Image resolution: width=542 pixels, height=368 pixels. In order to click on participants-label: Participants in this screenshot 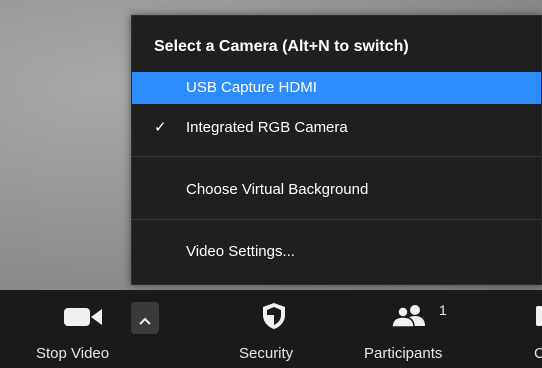, I will do `click(403, 353)`.